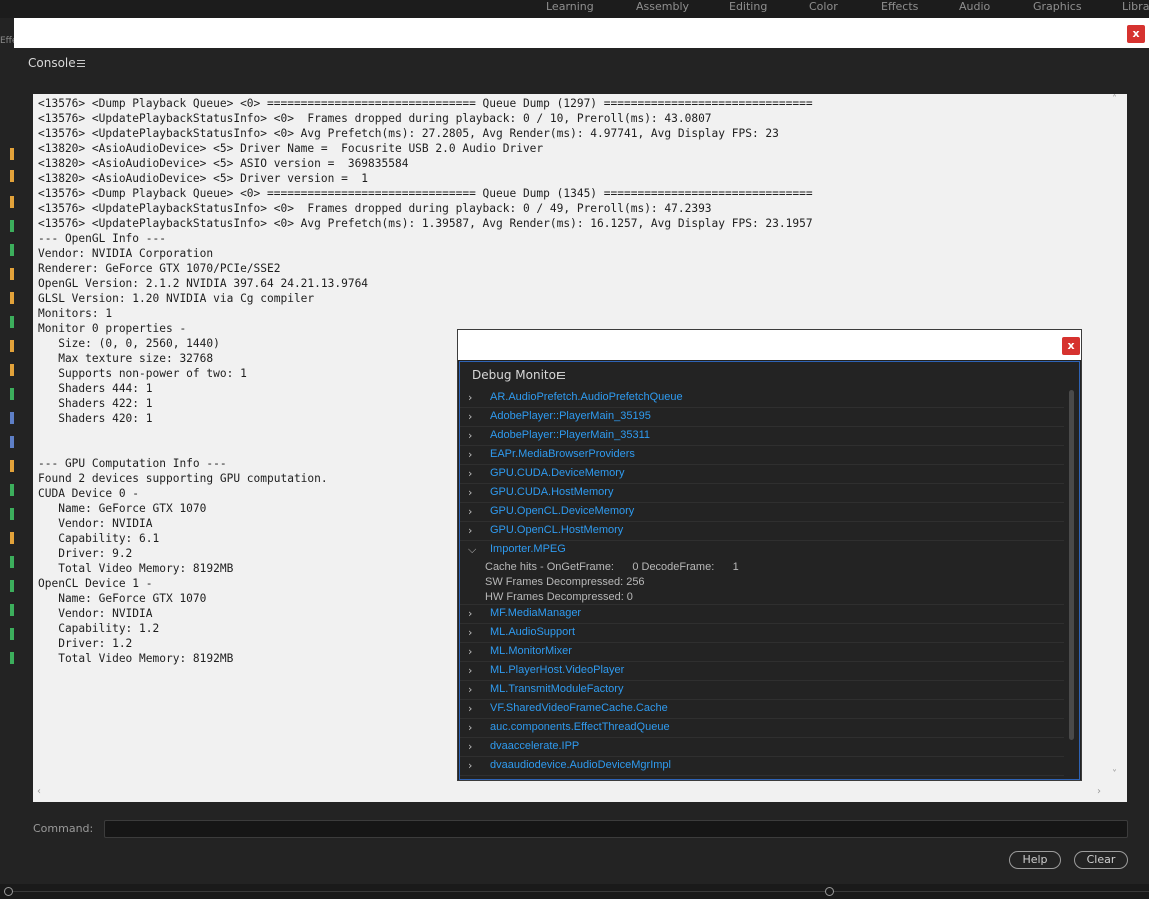  What do you see at coordinates (1114, 774) in the screenshot?
I see `scroll-down-arrow-icon: ˅` at bounding box center [1114, 774].